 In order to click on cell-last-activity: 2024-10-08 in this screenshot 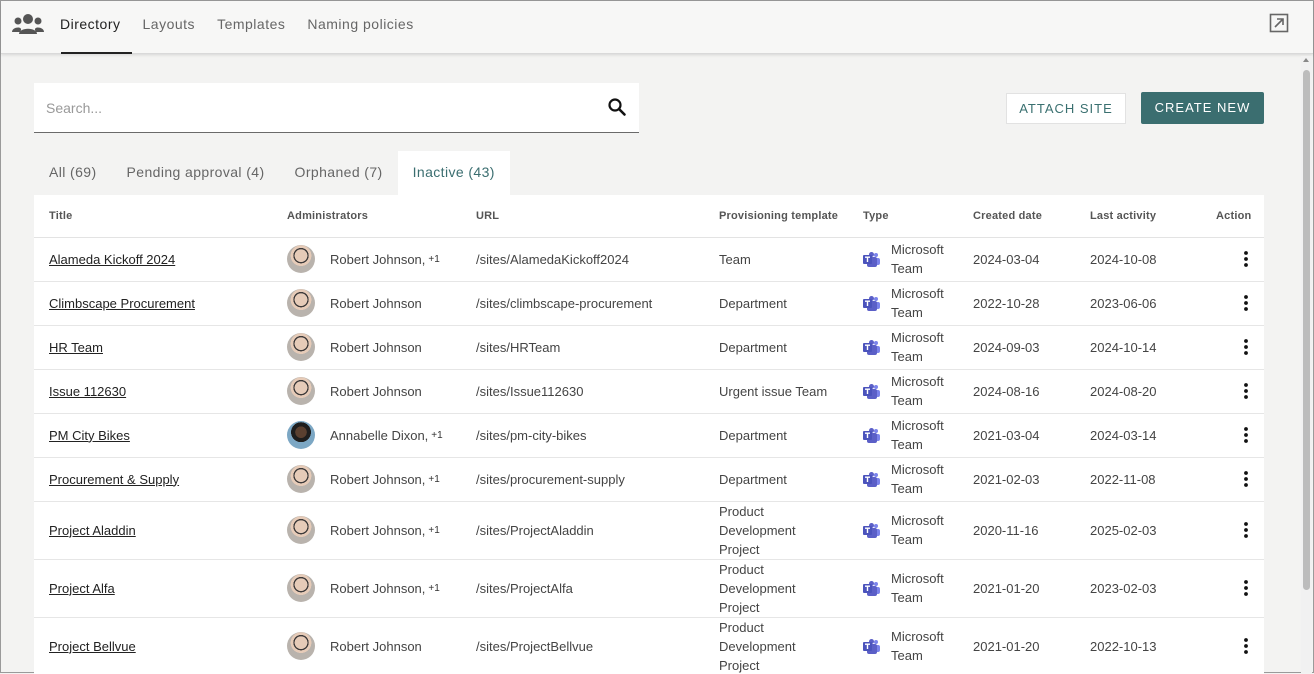, I will do `click(1138, 259)`.